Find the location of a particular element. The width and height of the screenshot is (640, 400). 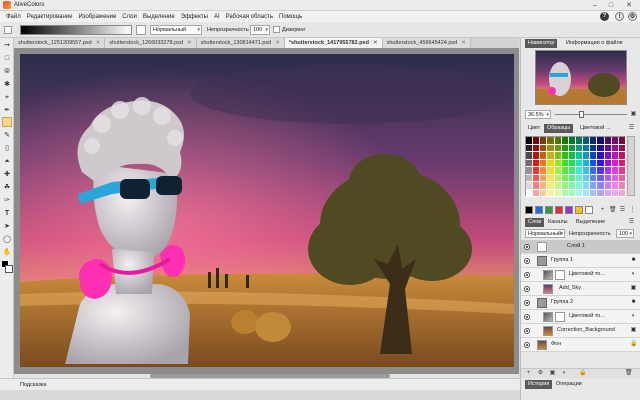

add-layer-icon: + is located at coordinates (528, 373).